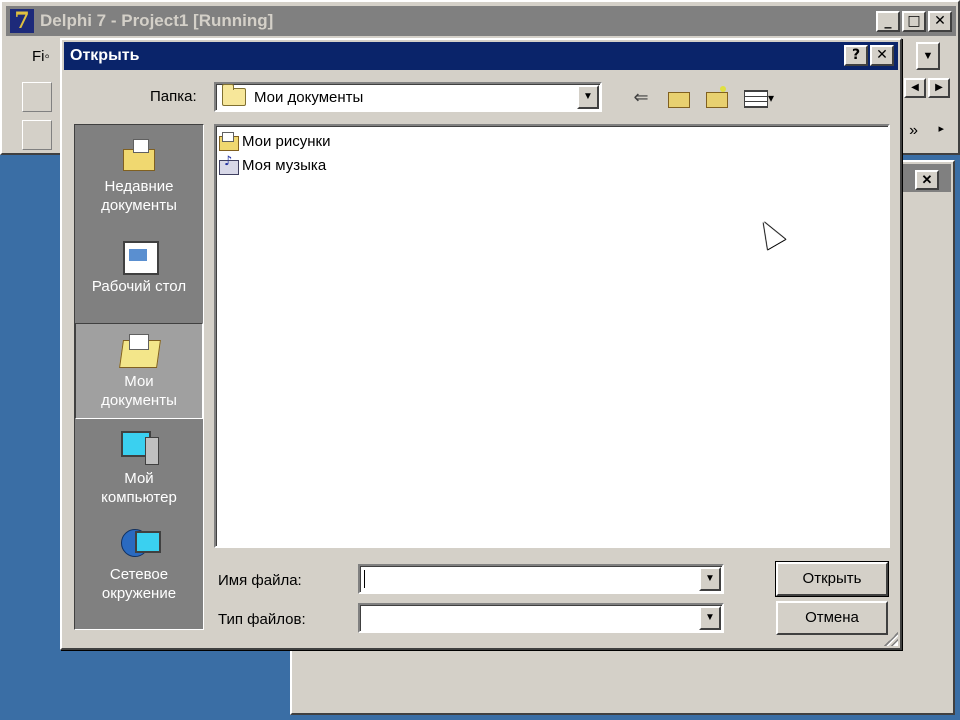  Describe the element at coordinates (915, 88) in the screenshot. I see `palette-scroll-left-icon: ◀` at that location.